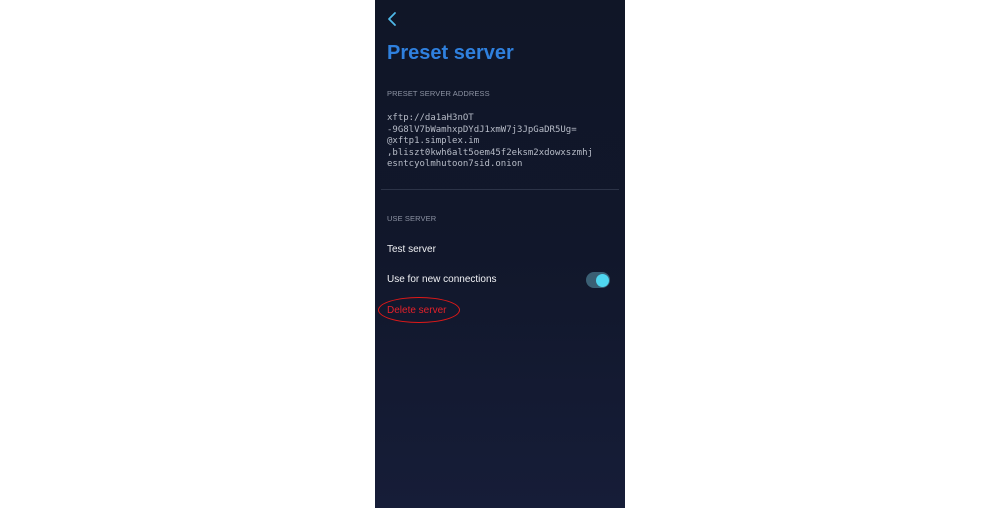 This screenshot has height=508, width=1000. I want to click on toggle-knob, so click(602, 280).